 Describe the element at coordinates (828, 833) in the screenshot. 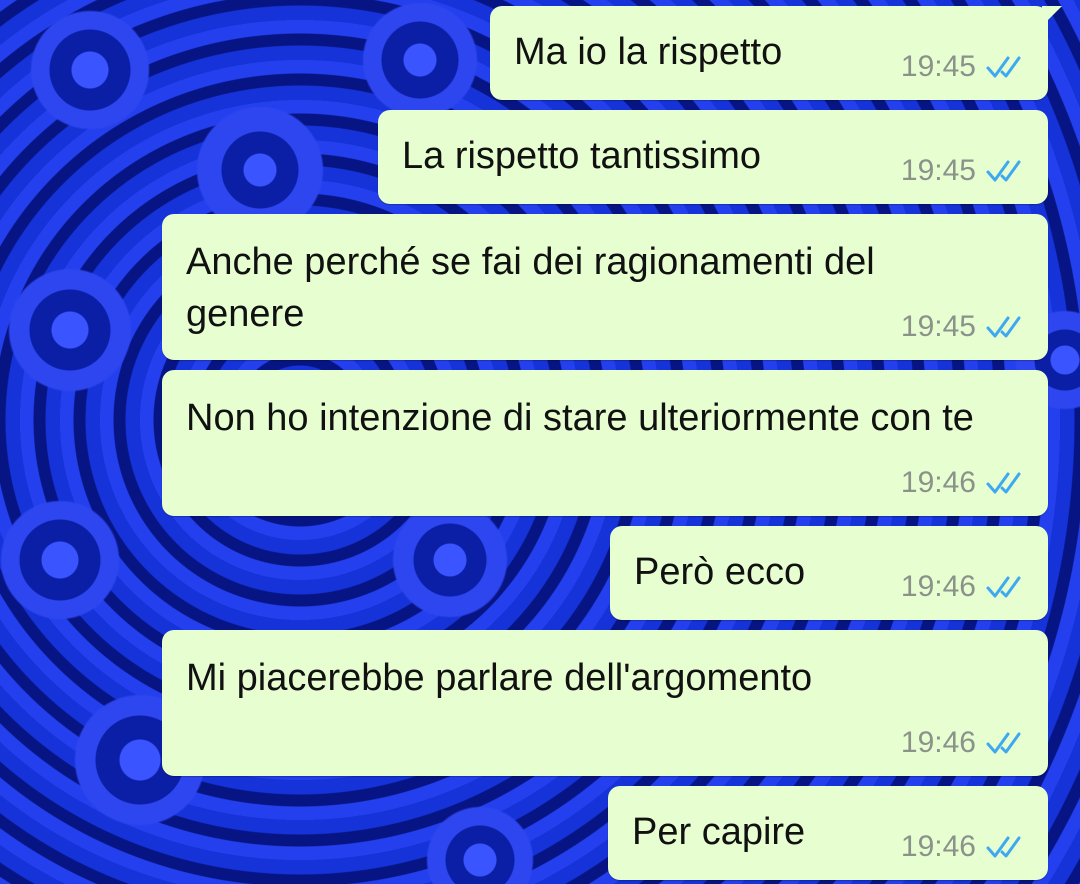

I see `message-bubble: Per capire 19:46` at that location.